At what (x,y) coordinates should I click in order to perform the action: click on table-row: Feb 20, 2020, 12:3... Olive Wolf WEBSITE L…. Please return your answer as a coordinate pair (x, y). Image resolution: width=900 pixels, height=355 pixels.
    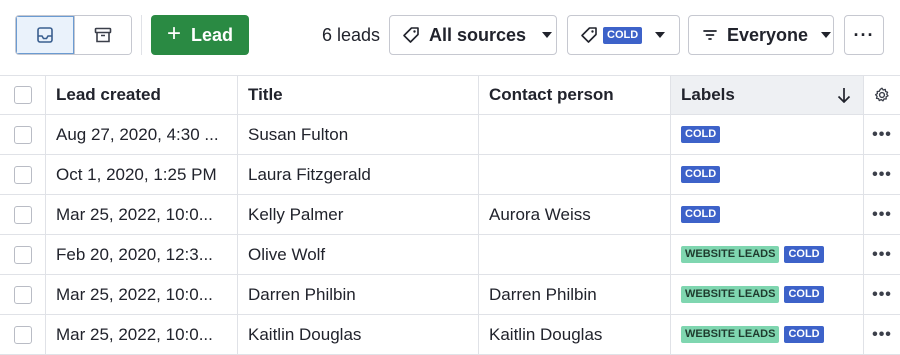
    Looking at the image, I should click on (450, 255).